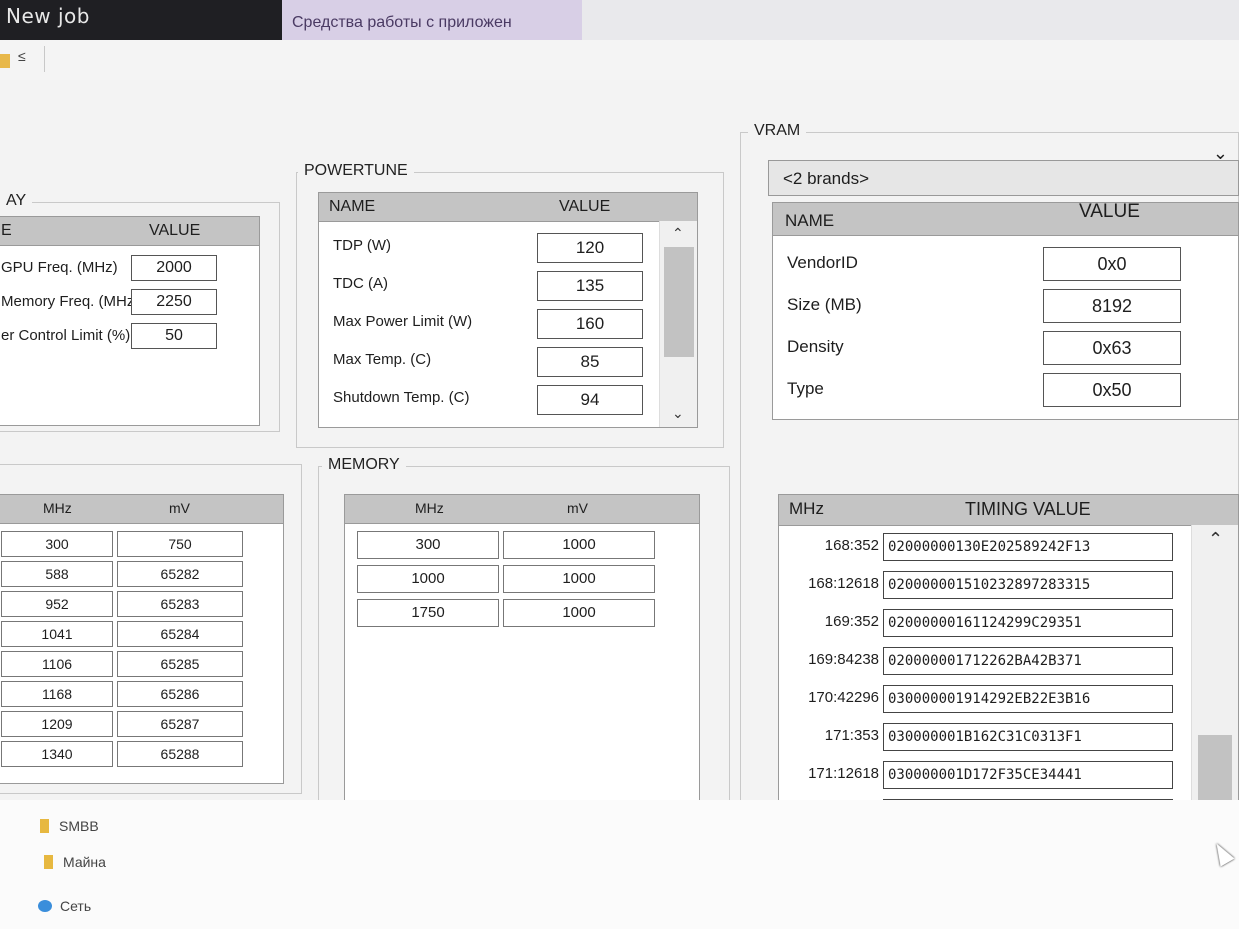  I want to click on row-name: TDP (W), so click(362, 245).